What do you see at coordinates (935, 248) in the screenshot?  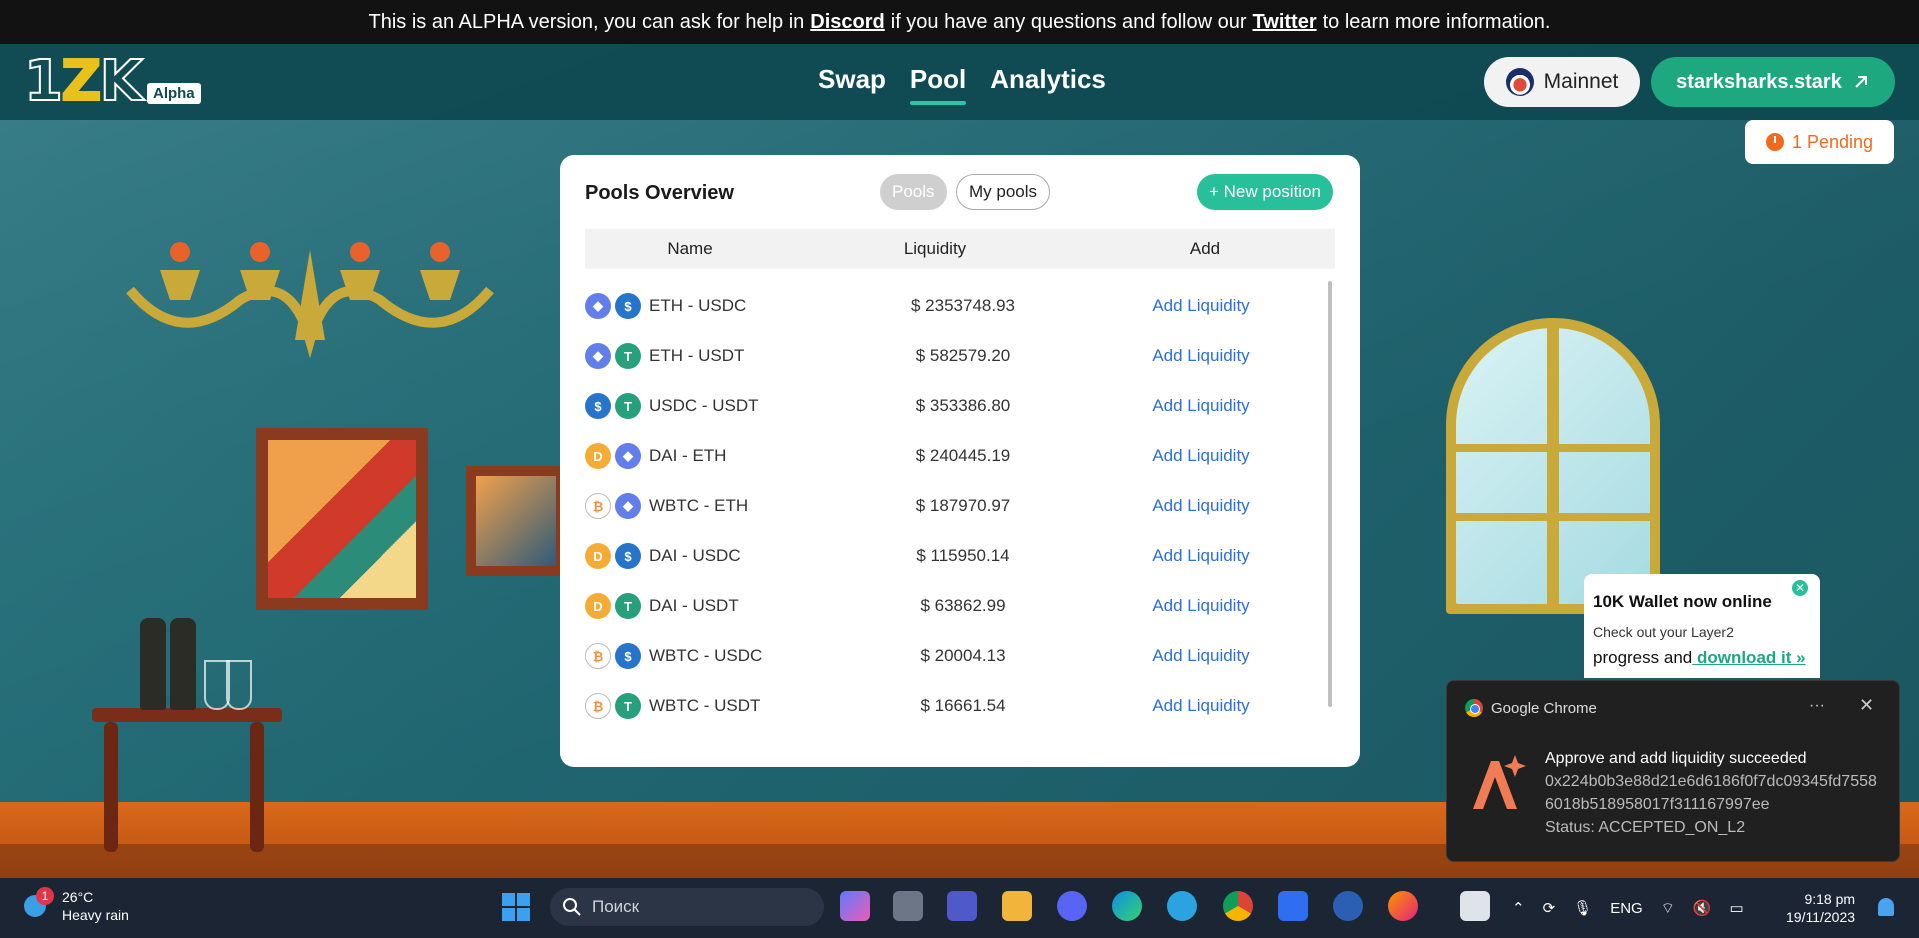 I see `column-header-liquidity: Liquidity` at bounding box center [935, 248].